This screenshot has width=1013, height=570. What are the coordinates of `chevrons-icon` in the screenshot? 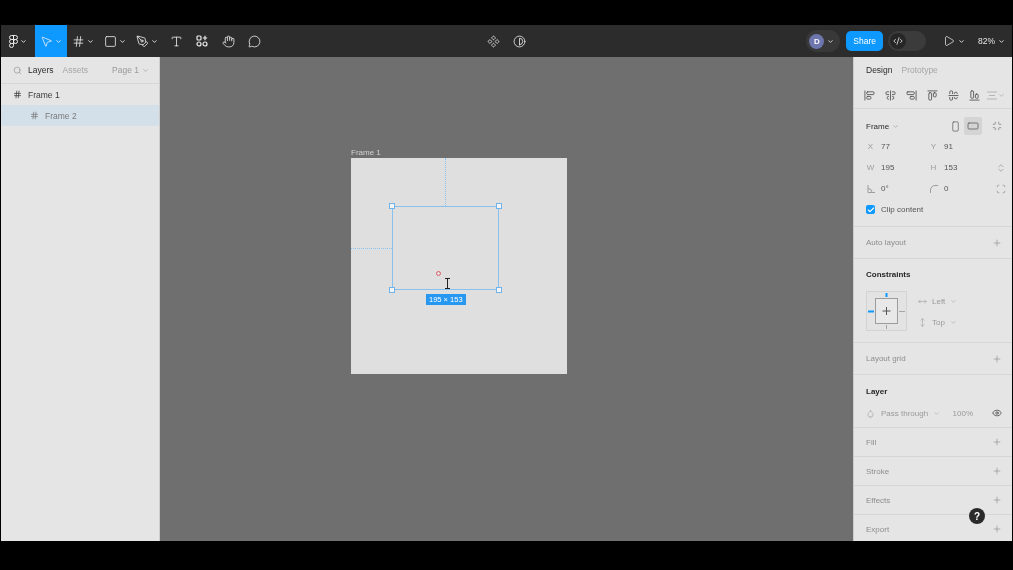 It's located at (1001, 167).